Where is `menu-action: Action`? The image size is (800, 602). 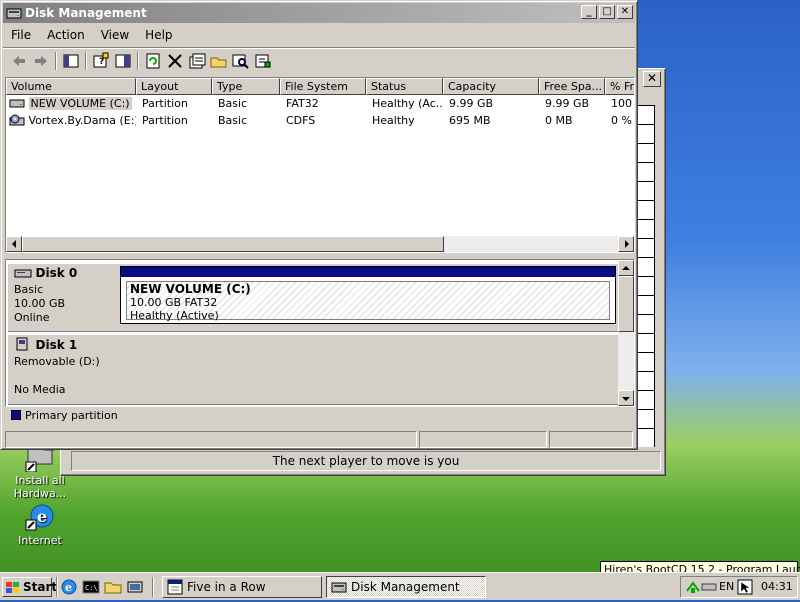
menu-action: Action is located at coordinates (66, 35).